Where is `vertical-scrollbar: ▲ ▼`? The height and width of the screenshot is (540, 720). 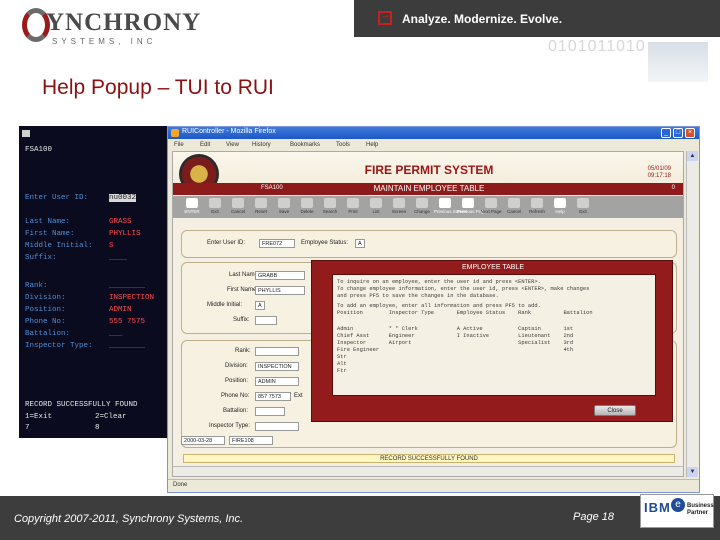
vertical-scrollbar: ▲ ▼ is located at coordinates (692, 314).